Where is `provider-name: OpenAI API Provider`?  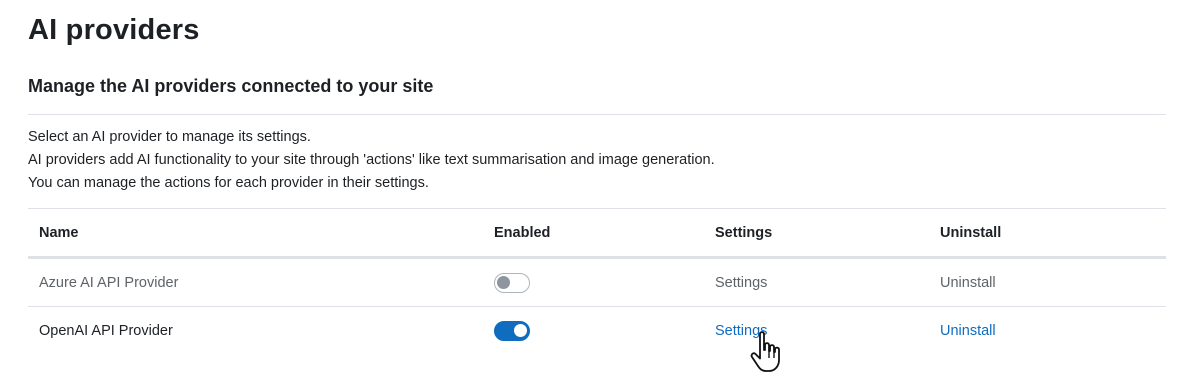
provider-name: OpenAI API Provider is located at coordinates (106, 330).